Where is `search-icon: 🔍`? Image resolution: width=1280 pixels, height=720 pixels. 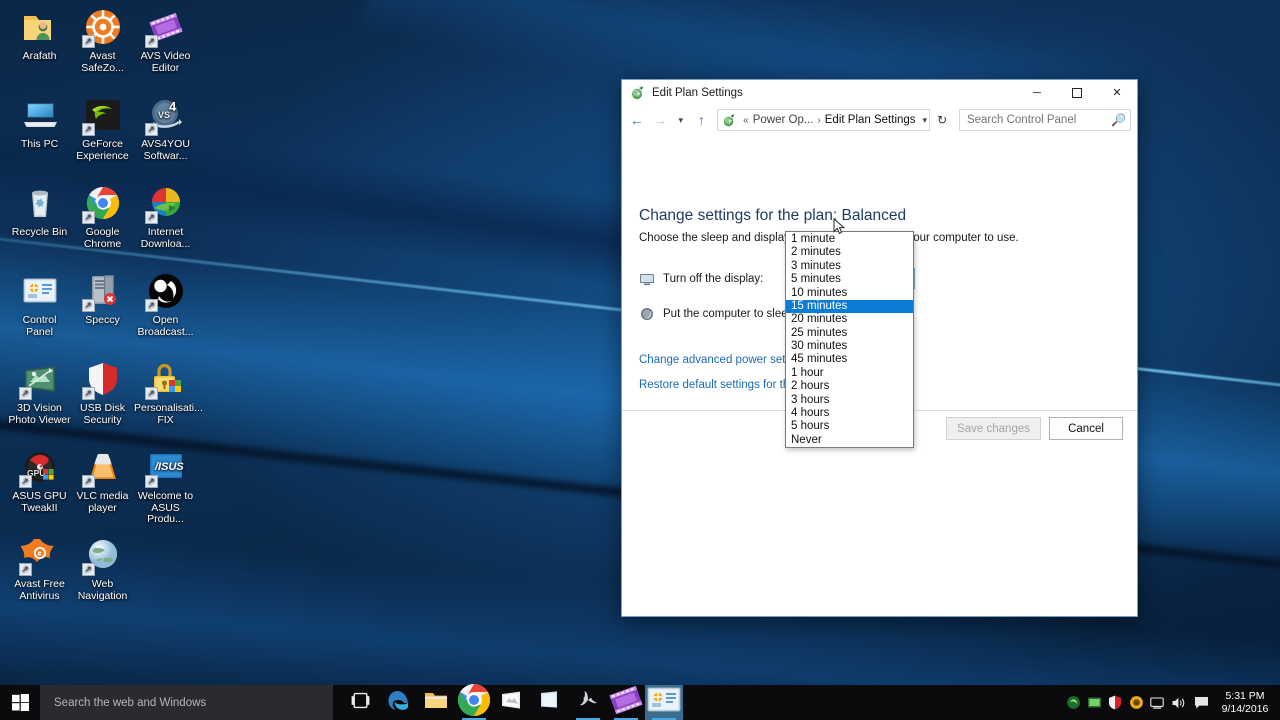
search-icon: 🔍 is located at coordinates (1118, 120).